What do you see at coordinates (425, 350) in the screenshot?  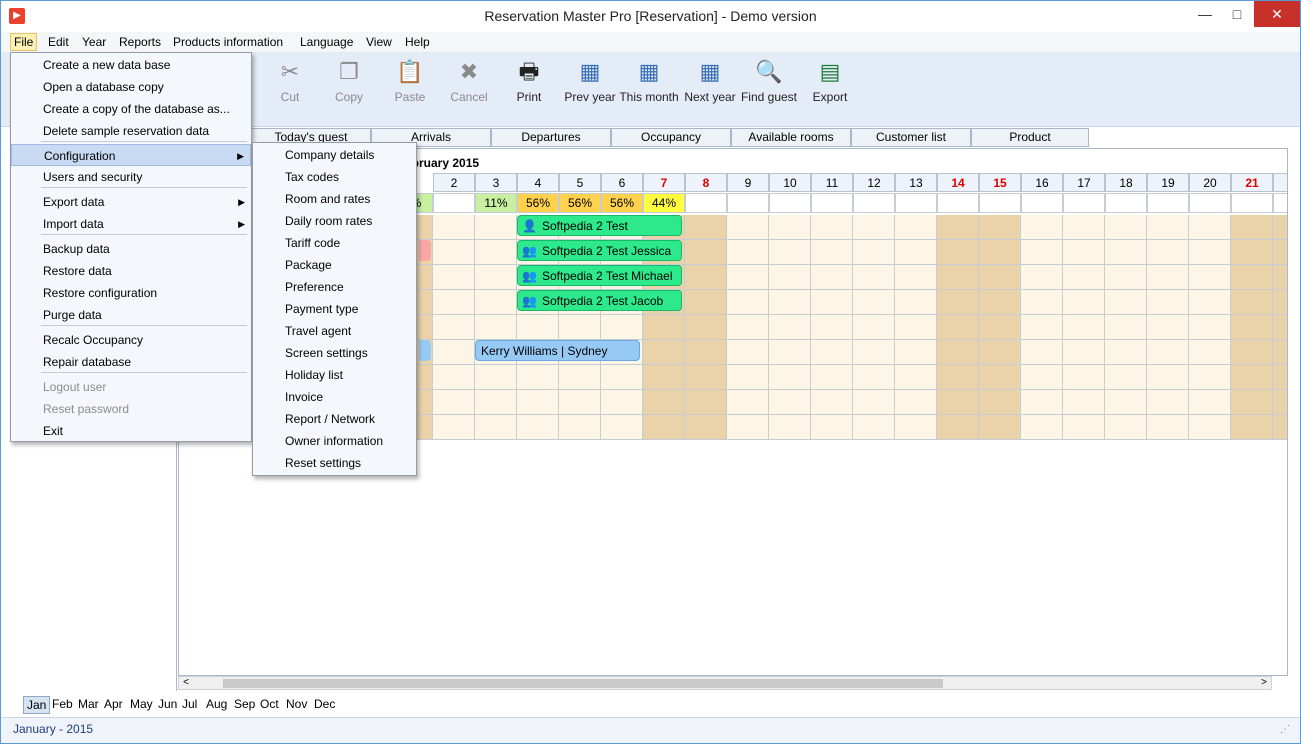 I see `reservation-bar-partial` at bounding box center [425, 350].